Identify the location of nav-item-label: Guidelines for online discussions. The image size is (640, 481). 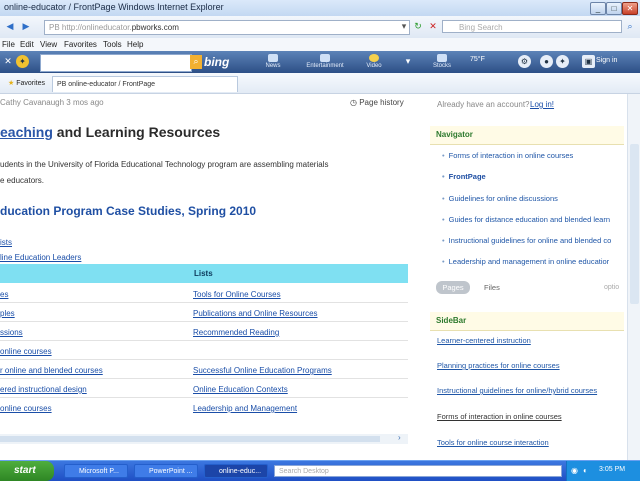
(503, 198).